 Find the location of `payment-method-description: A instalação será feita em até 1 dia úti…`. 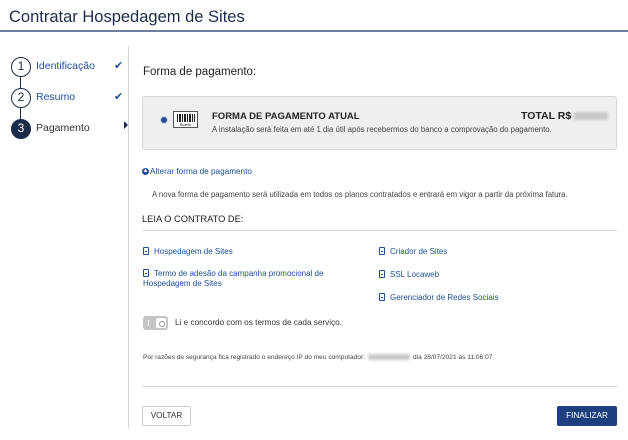

payment-method-description: A instalação será feita em até 1 dia úti… is located at coordinates (382, 129).